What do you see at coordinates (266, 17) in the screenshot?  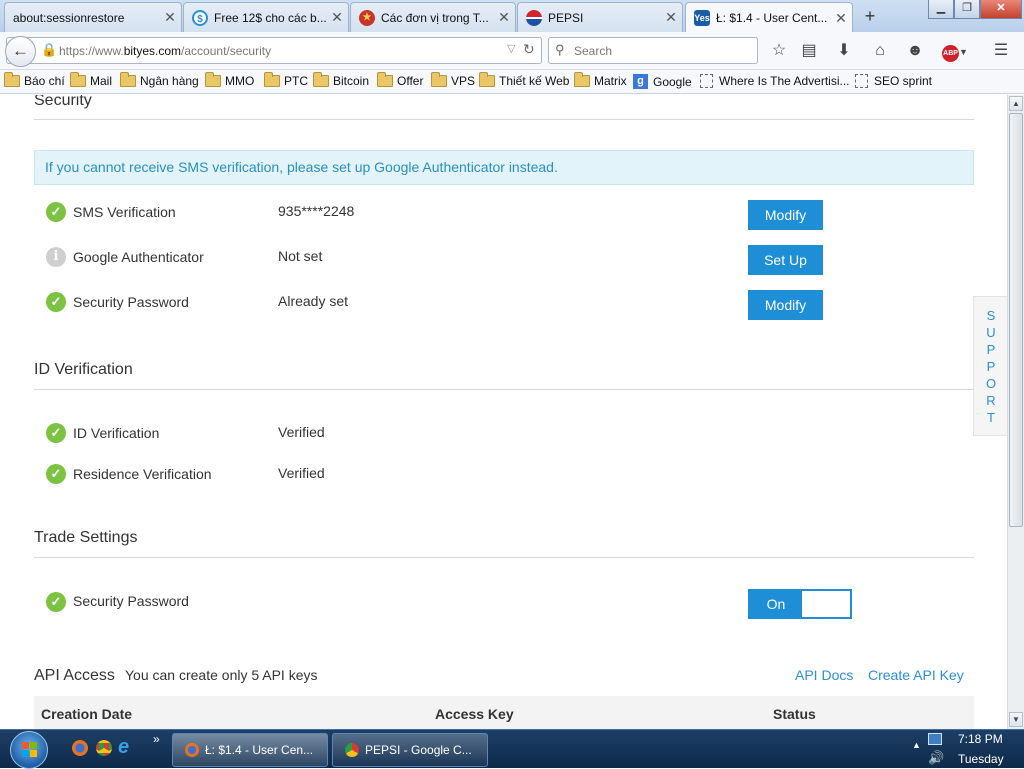 I see `tab-free12: $ Free 12$ cho các b... ✕` at bounding box center [266, 17].